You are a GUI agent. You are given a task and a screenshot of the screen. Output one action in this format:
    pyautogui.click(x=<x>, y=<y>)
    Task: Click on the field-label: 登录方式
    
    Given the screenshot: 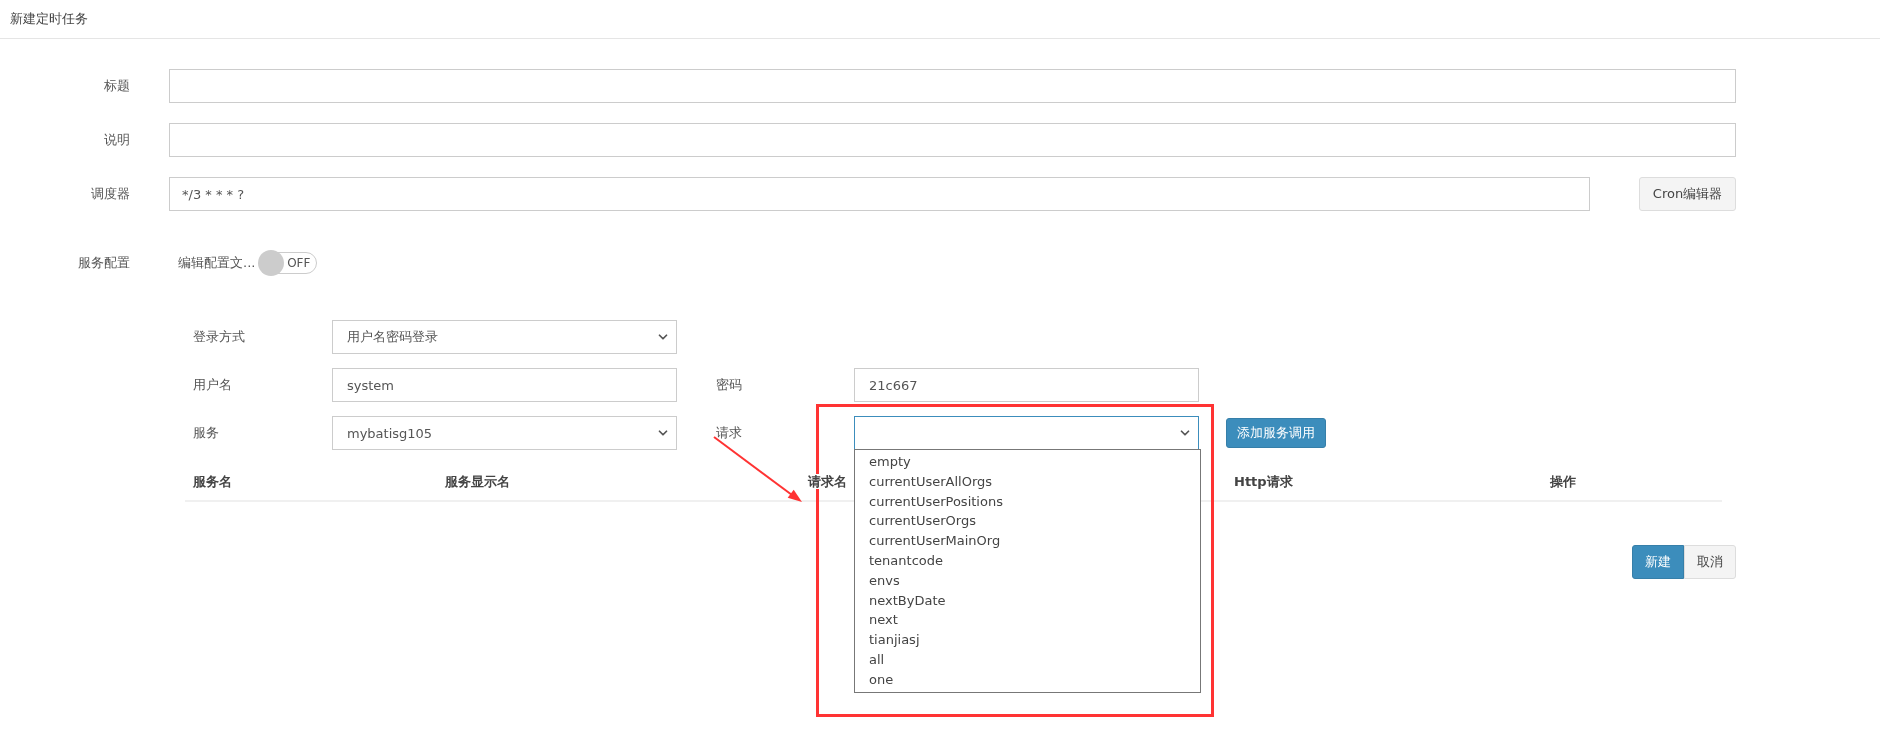 What is the action you would take?
    pyautogui.click(x=219, y=337)
    